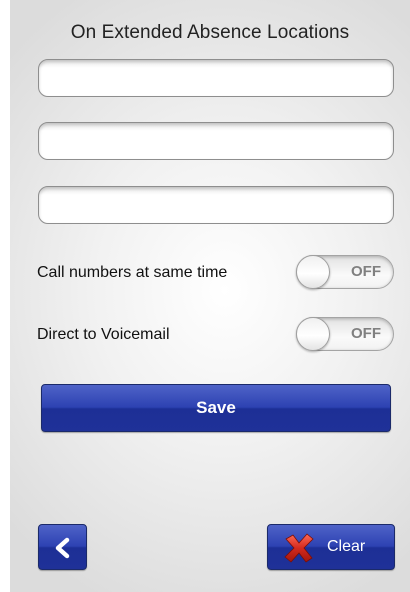 Image resolution: width=410 pixels, height=592 pixels. I want to click on call-same-time-label: Call numbers at same time, so click(132, 272).